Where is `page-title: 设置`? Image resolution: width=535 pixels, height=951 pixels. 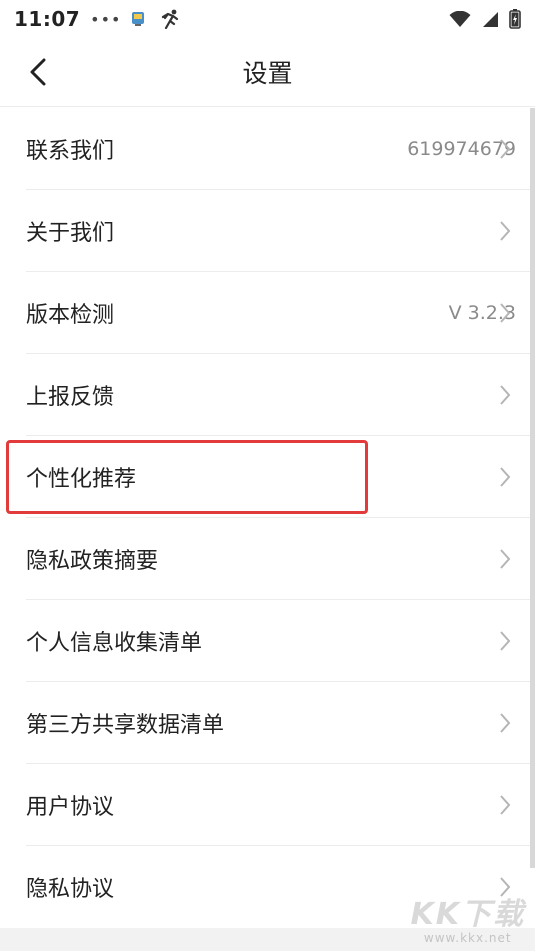
page-title: 设置 is located at coordinates (267, 73).